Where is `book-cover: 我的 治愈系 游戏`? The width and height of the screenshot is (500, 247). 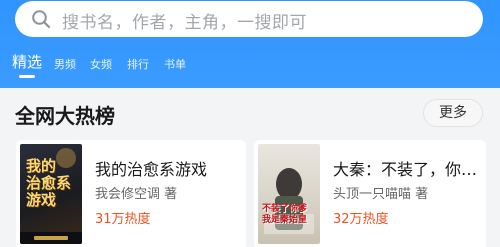
book-cover: 我的 治愈系 游戏 is located at coordinates (51, 194).